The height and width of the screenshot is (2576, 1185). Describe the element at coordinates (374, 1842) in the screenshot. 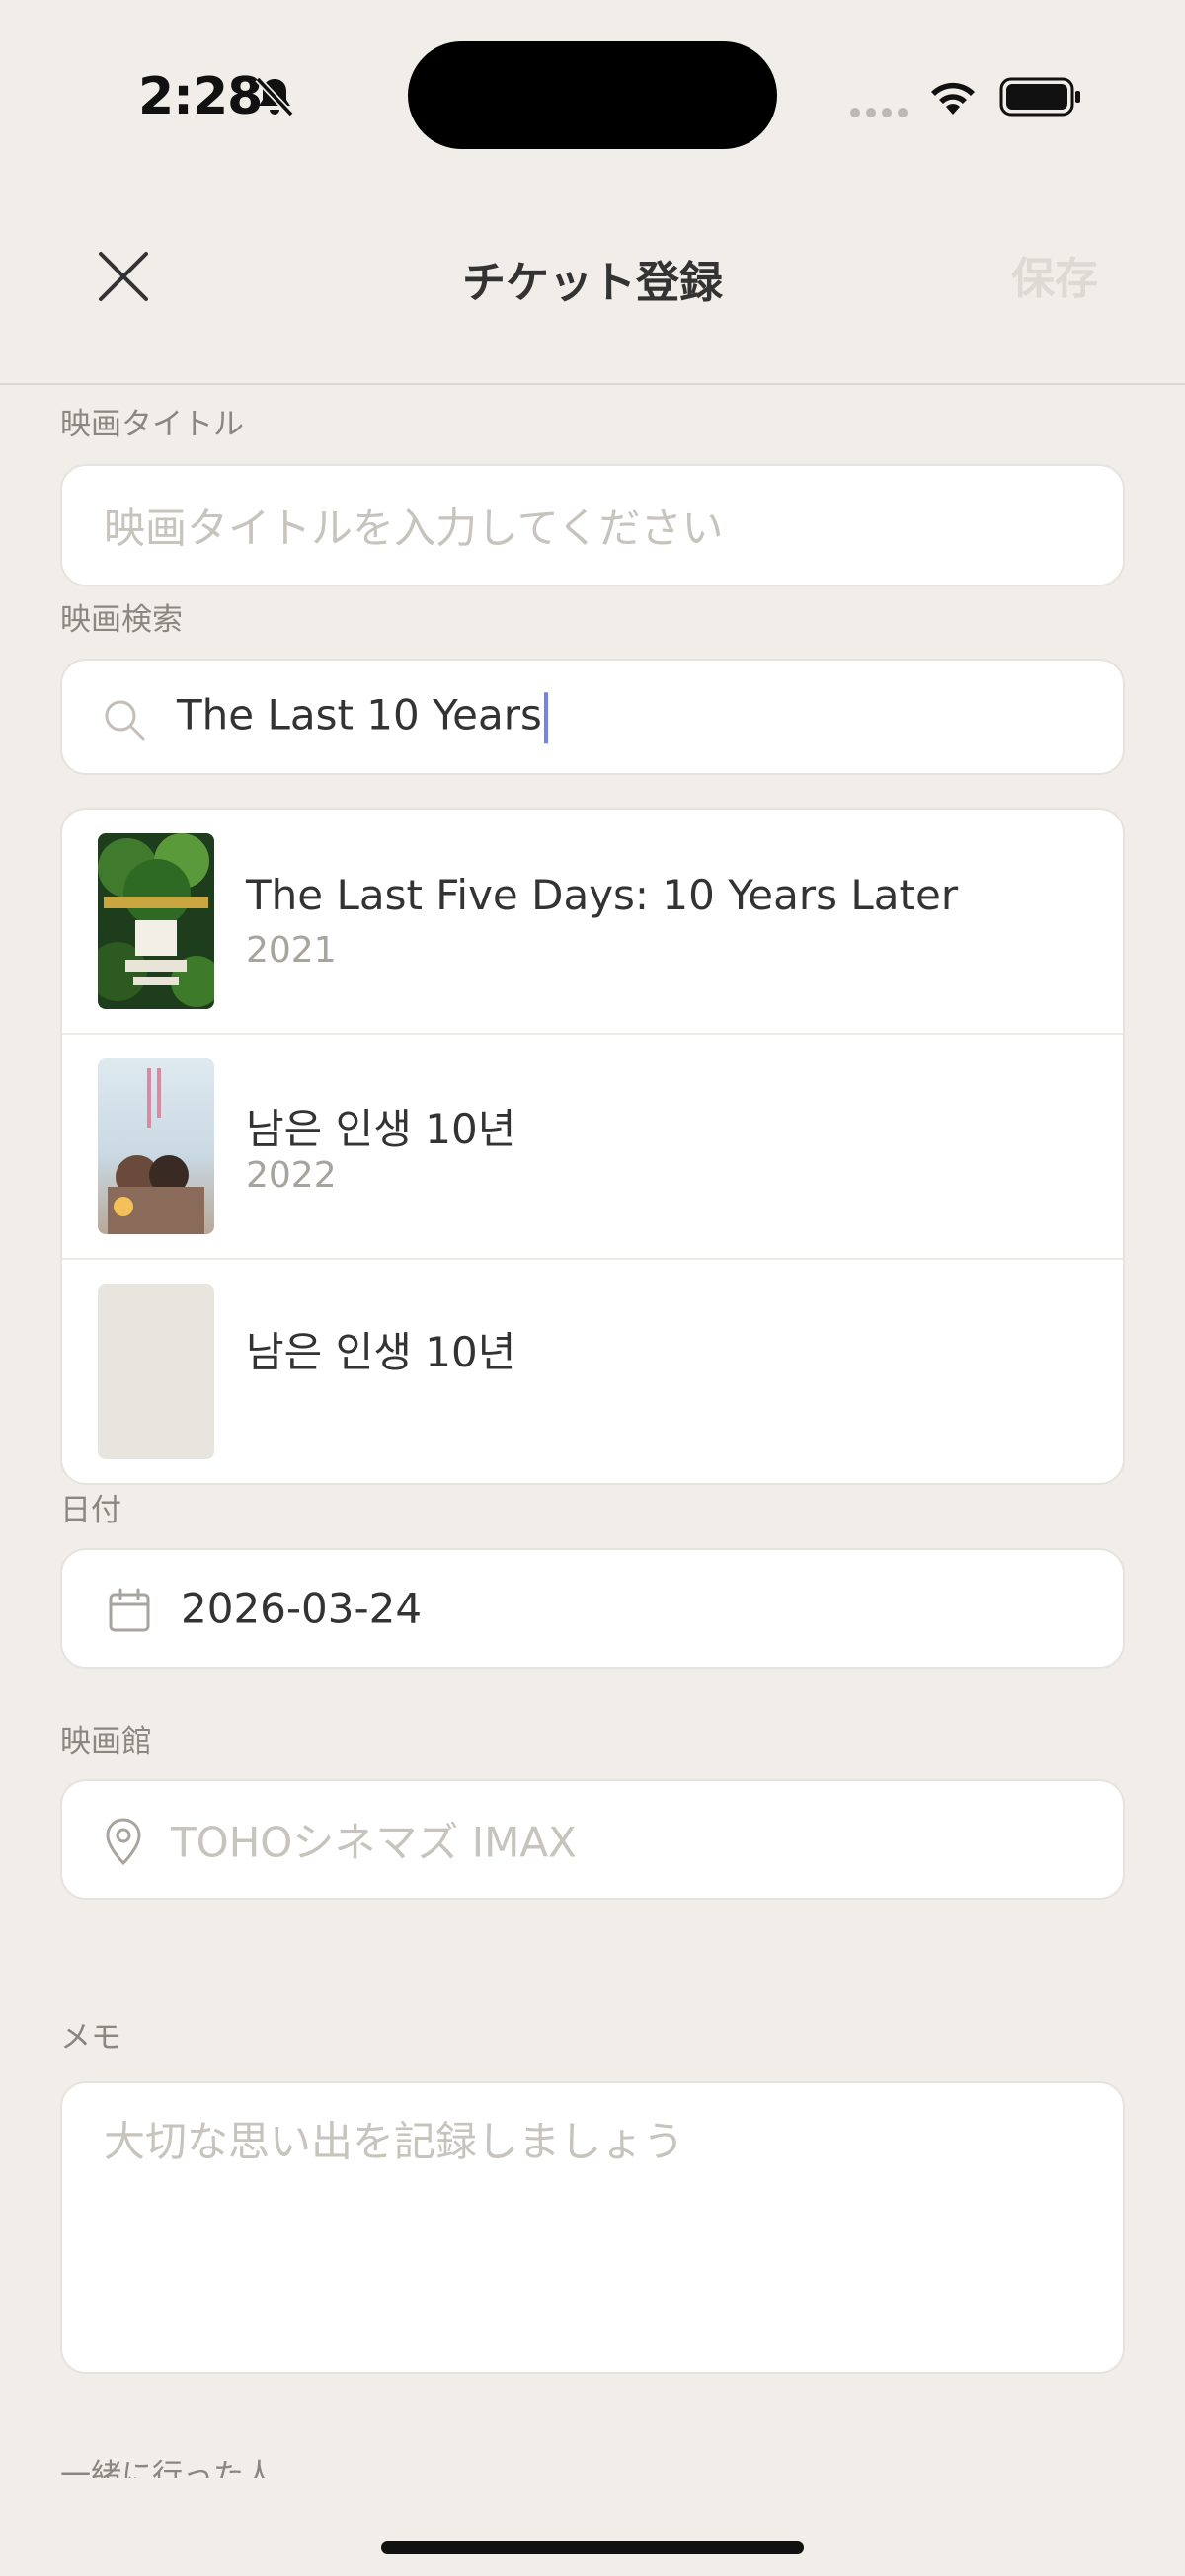

I see `theater-placeholder: TOHOシネマズ IMAX` at that location.